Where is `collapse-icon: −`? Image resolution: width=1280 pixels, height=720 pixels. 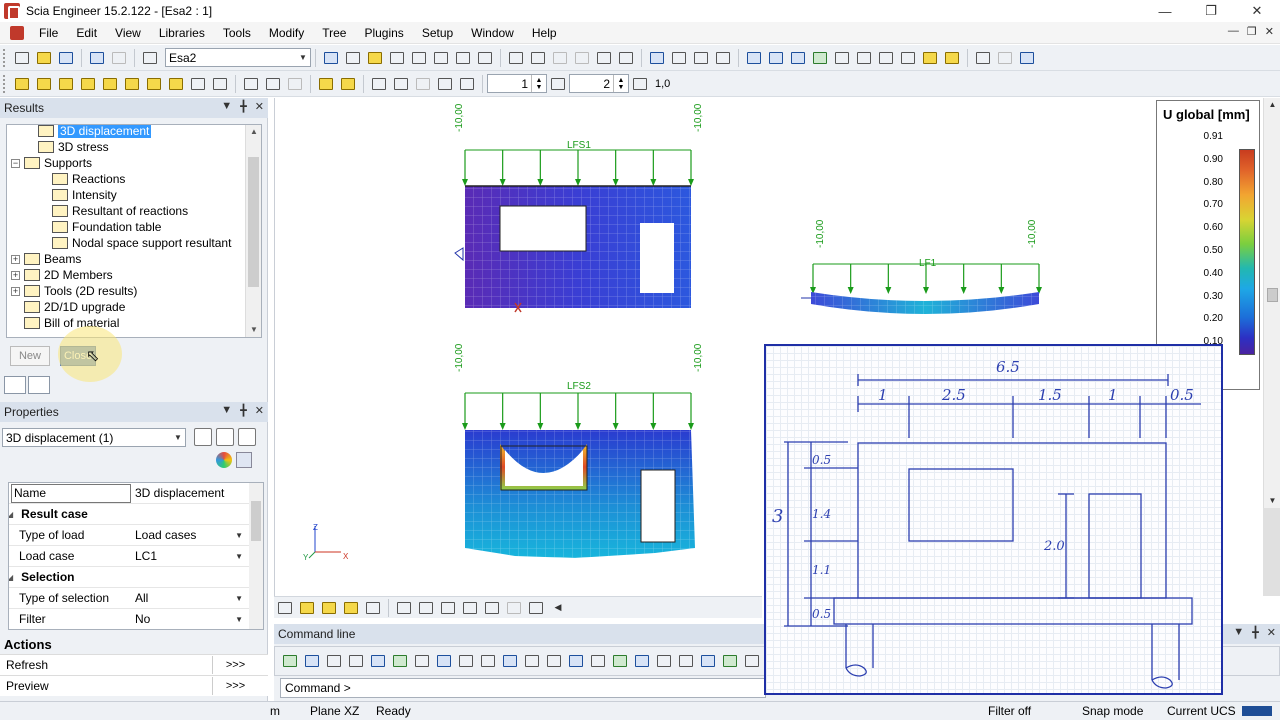 collapse-icon: − is located at coordinates (15, 163).